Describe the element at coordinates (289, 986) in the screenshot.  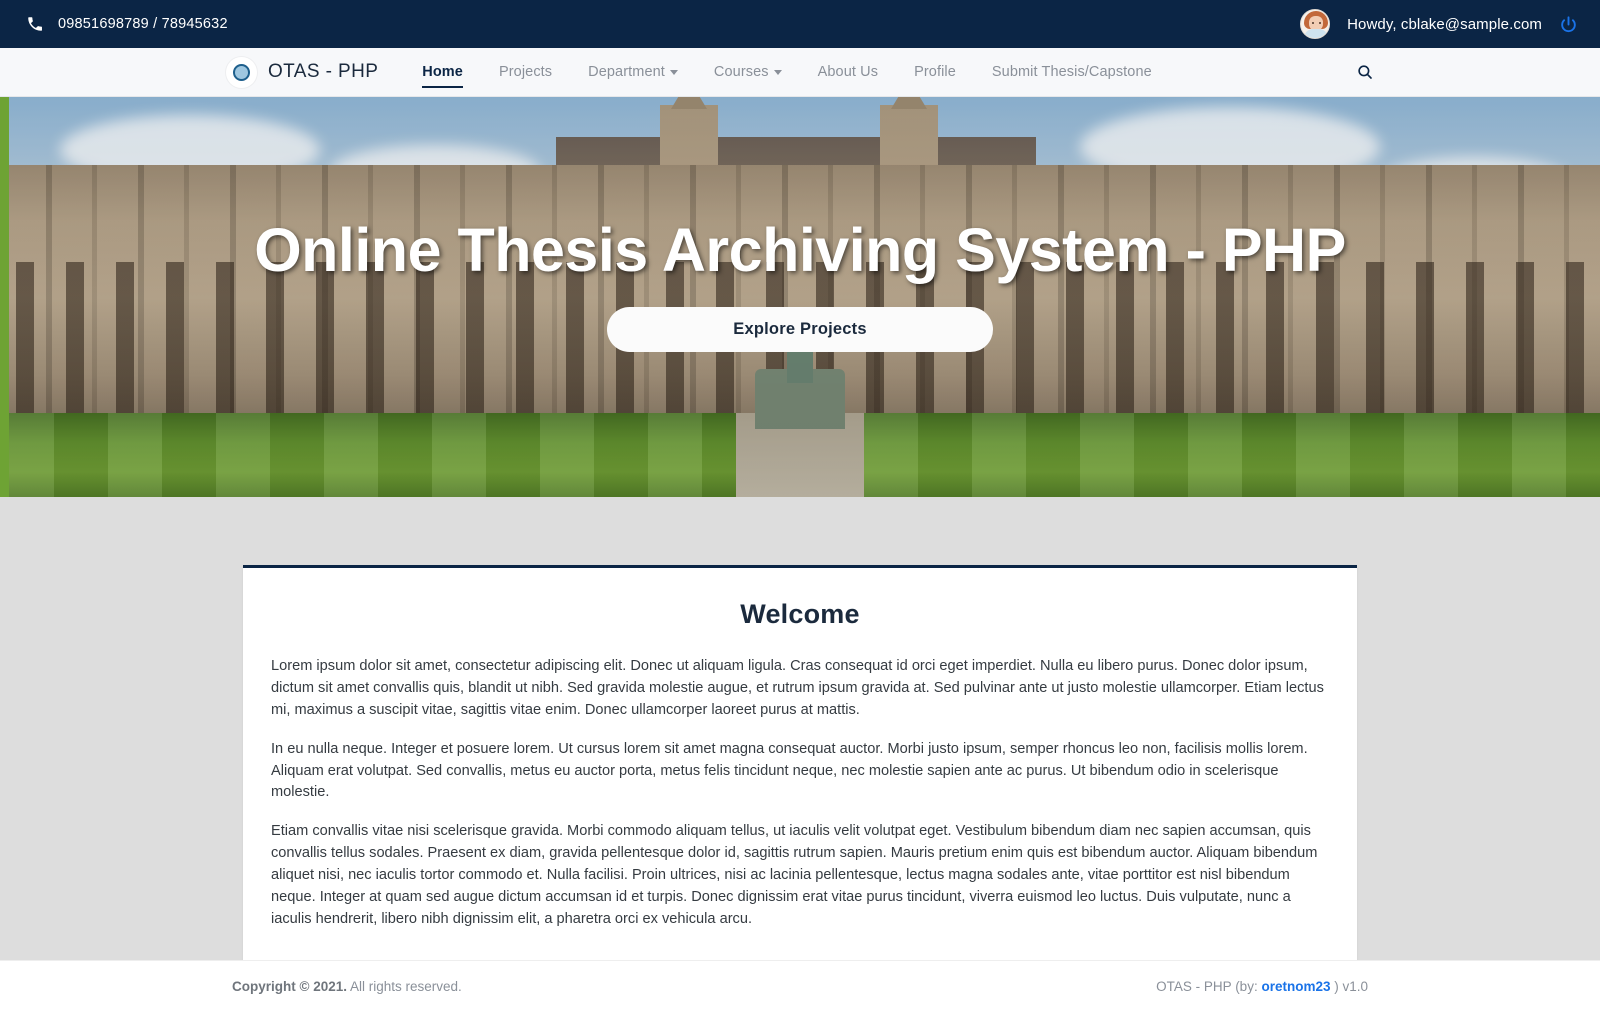
I see `copyright-year: Copyright © 2021.` at that location.